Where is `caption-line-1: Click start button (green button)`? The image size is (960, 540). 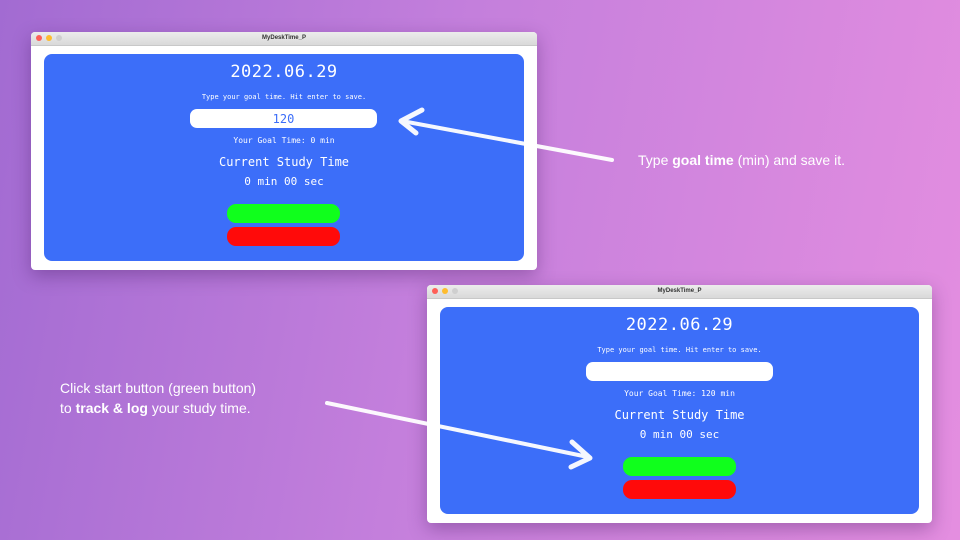
caption-line-1: Click start button (green button) is located at coordinates (158, 388).